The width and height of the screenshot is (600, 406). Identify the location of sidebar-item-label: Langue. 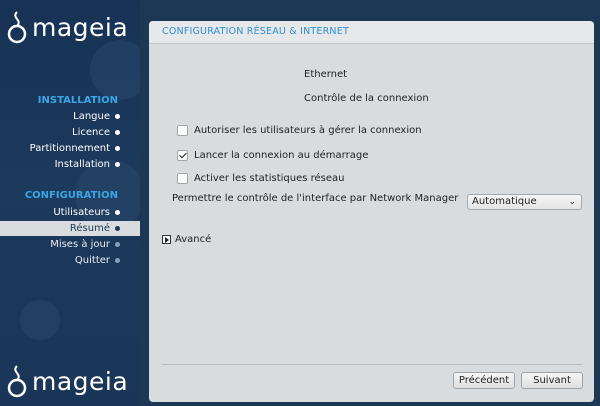
(91, 116).